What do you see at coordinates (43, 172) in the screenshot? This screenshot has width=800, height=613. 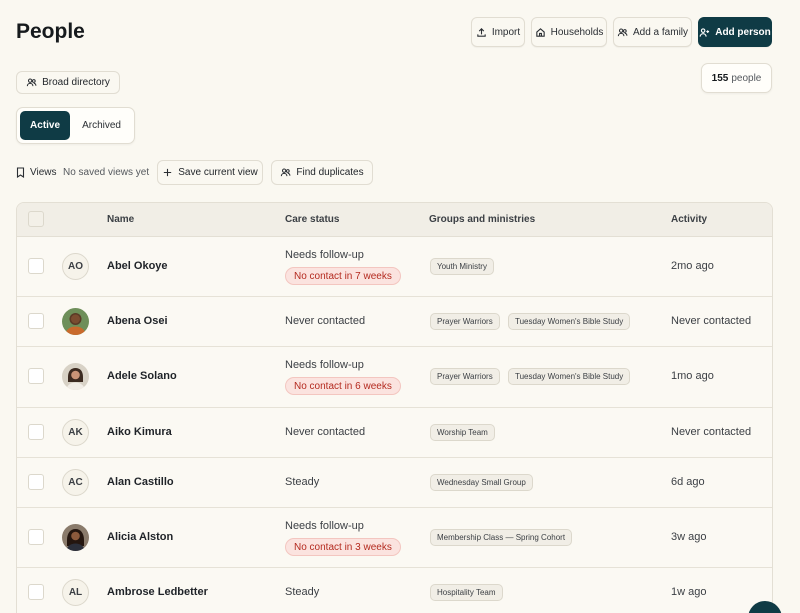 I see `views-label-text: Views` at bounding box center [43, 172].